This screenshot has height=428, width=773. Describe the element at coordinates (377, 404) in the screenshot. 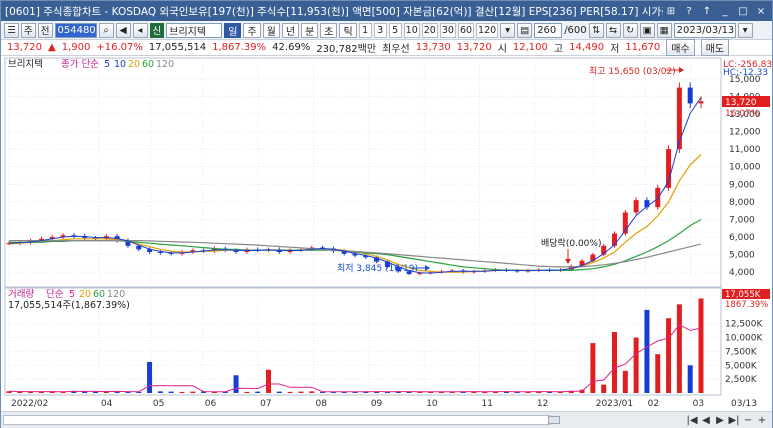

I see `x-tick-label: 09` at that location.